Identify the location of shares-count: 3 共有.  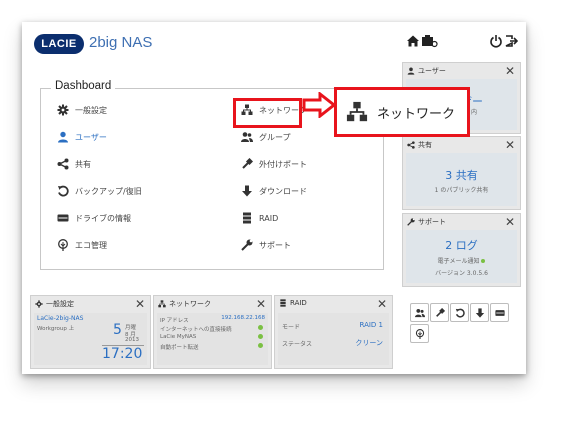
(461, 175).